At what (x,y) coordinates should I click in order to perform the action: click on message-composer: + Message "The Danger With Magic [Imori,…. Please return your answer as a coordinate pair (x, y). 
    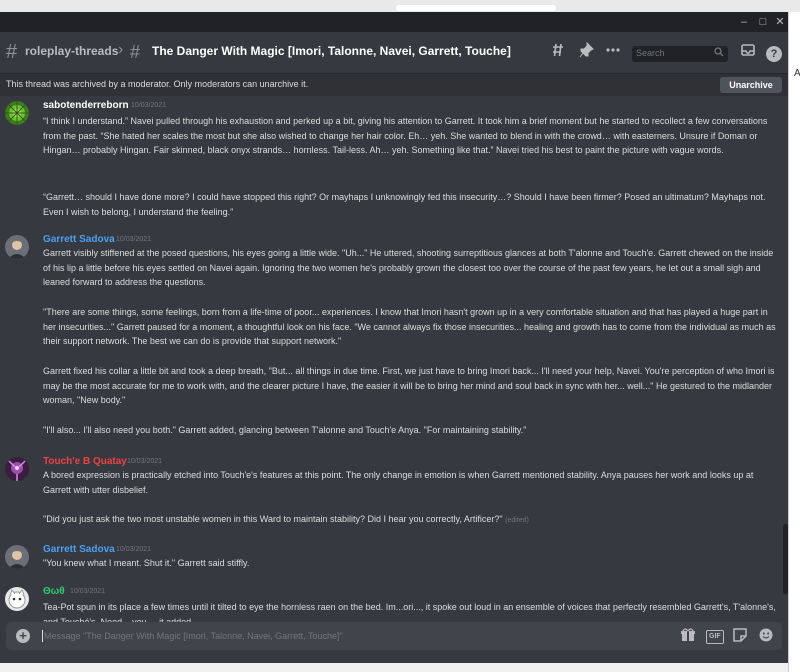
    Looking at the image, I should click on (394, 636).